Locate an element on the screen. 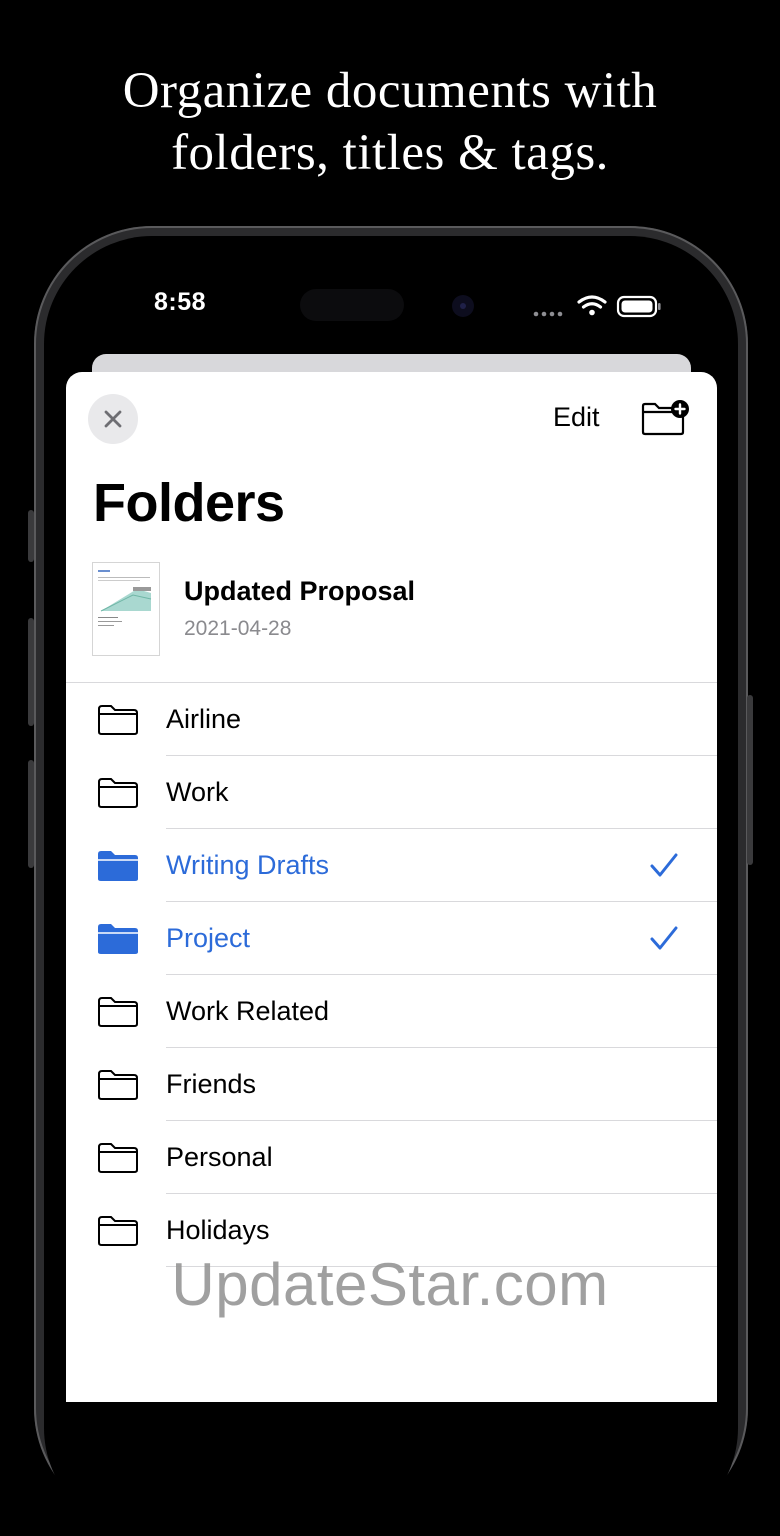 The height and width of the screenshot is (1536, 780). watermark: UpdateStar.com is located at coordinates (390, 1284).